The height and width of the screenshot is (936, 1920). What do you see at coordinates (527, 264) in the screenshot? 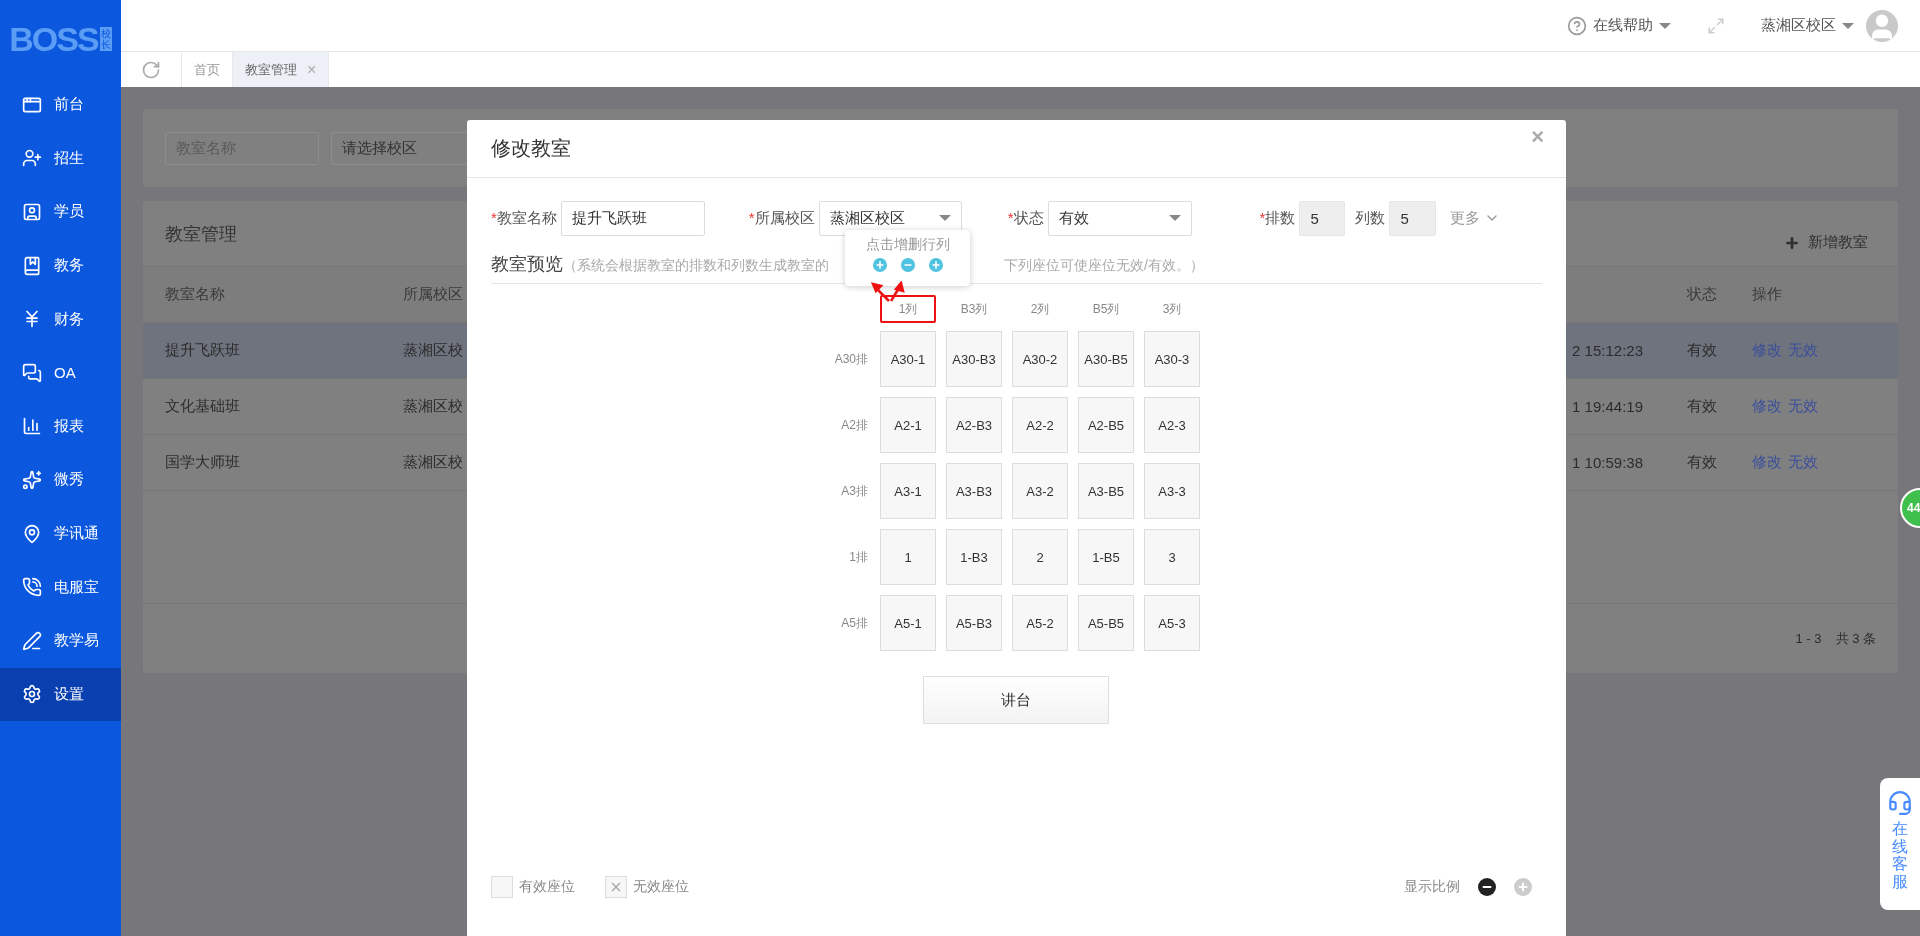
I see `section-title: 教室预览` at bounding box center [527, 264].